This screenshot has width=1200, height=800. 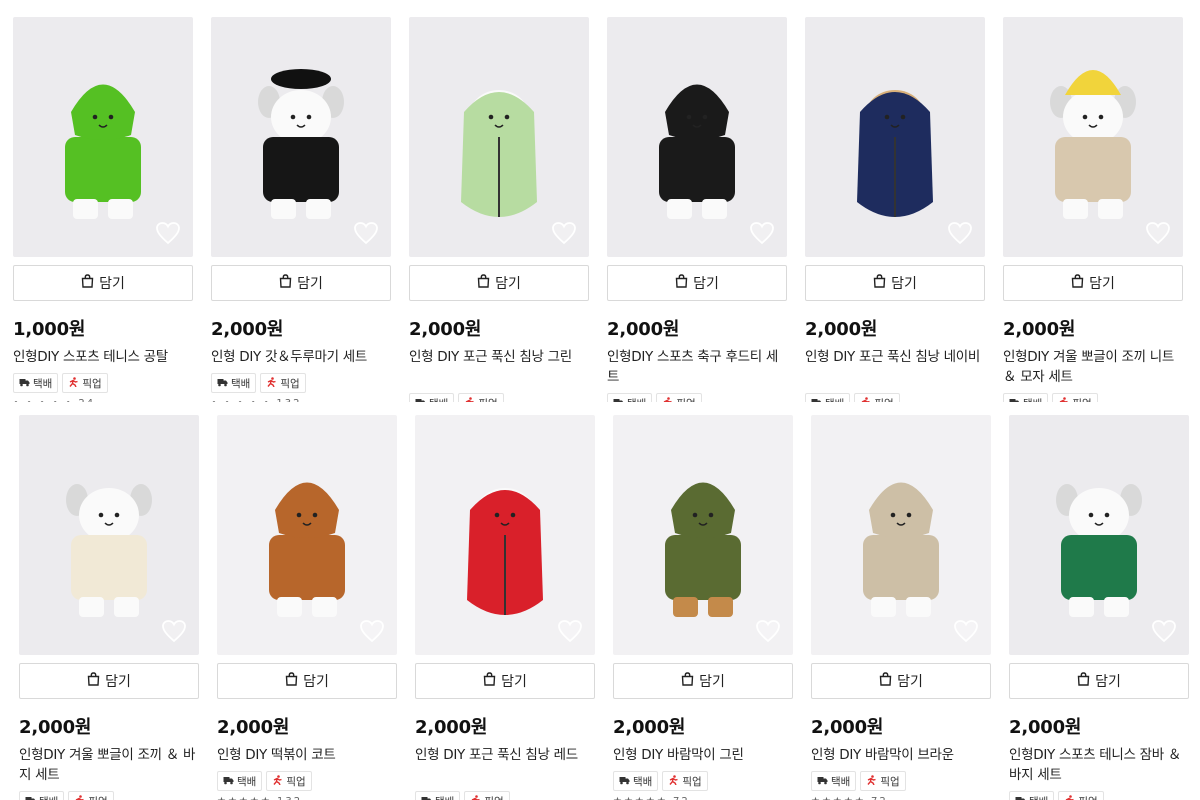 I want to click on product-card: 담기 2,000원 인형 DIY 바람막이 그린 택배 픽업 ★★★★★ 72, so click(x=703, y=607).